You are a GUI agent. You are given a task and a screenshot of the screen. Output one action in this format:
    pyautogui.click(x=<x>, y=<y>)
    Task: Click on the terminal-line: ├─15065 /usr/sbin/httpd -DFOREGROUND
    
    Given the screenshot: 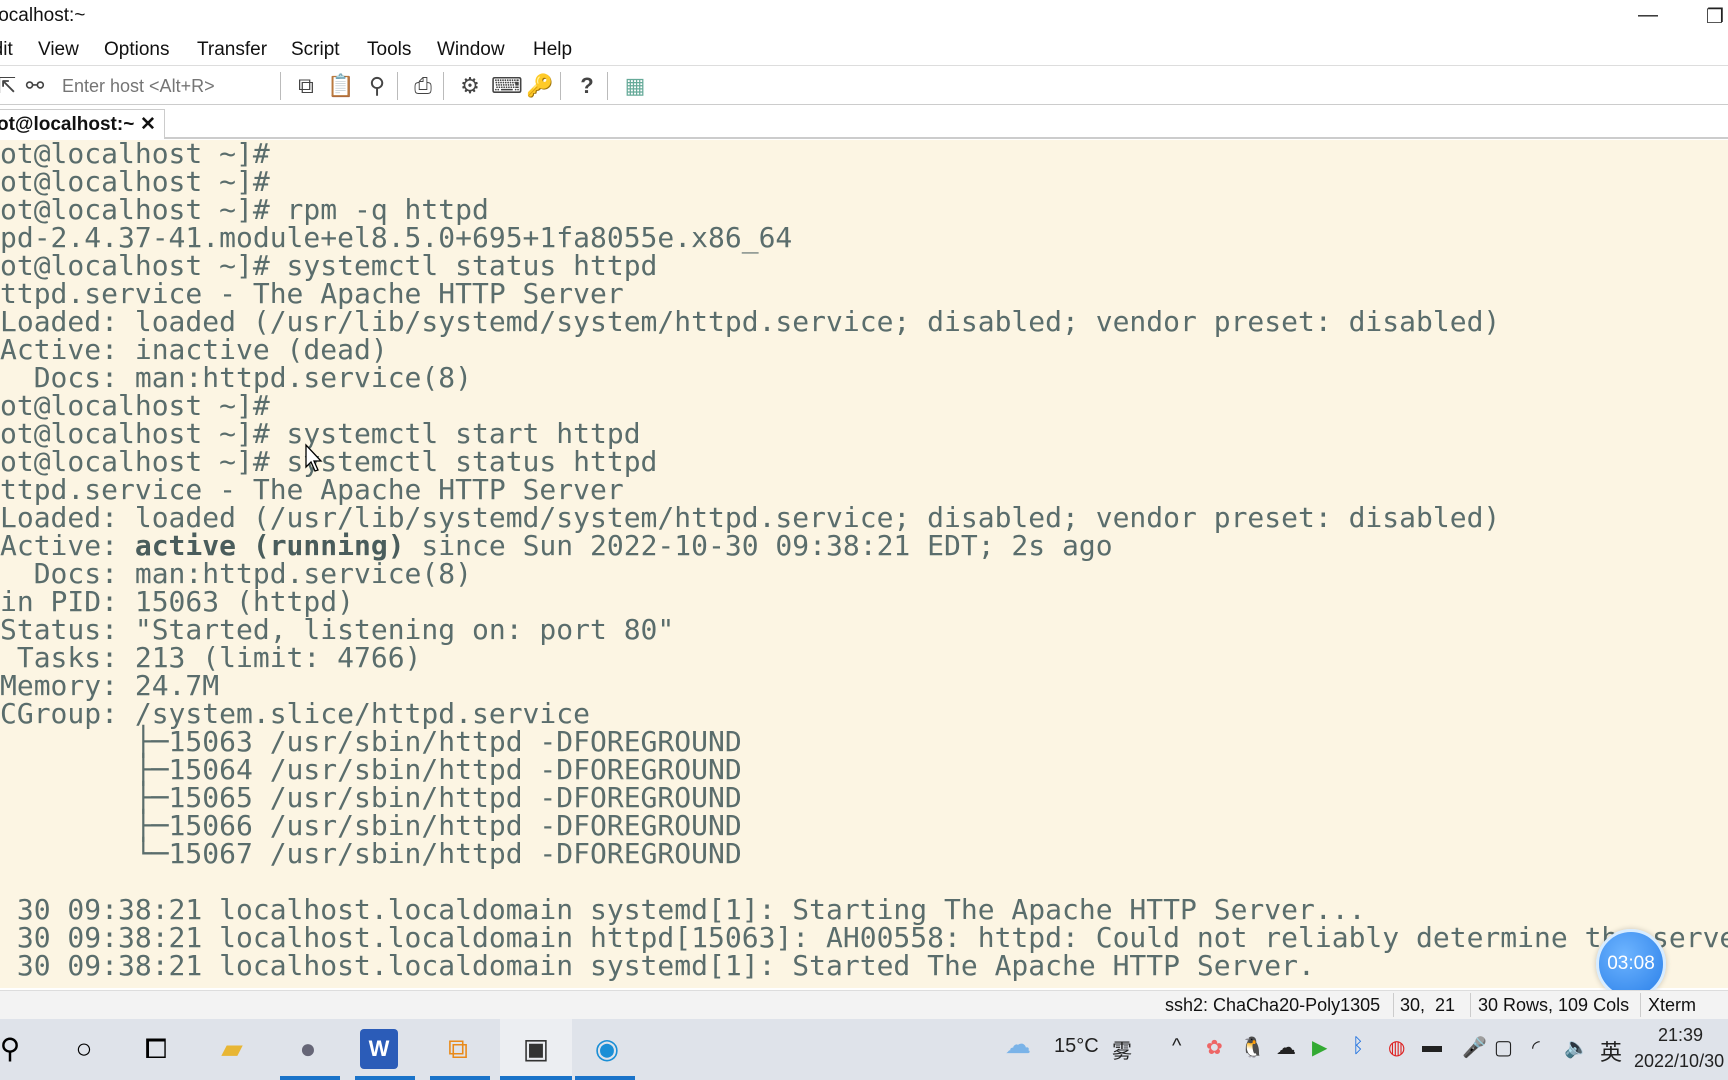 What is the action you would take?
    pyautogui.click(x=864, y=798)
    